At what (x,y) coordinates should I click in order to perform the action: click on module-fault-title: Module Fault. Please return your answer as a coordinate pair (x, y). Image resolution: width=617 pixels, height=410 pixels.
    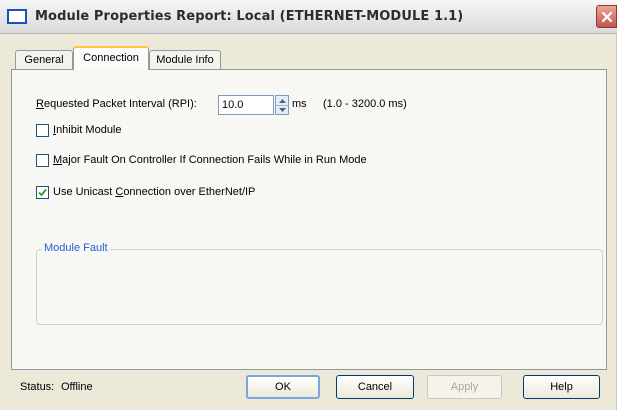
    Looking at the image, I should click on (76, 248).